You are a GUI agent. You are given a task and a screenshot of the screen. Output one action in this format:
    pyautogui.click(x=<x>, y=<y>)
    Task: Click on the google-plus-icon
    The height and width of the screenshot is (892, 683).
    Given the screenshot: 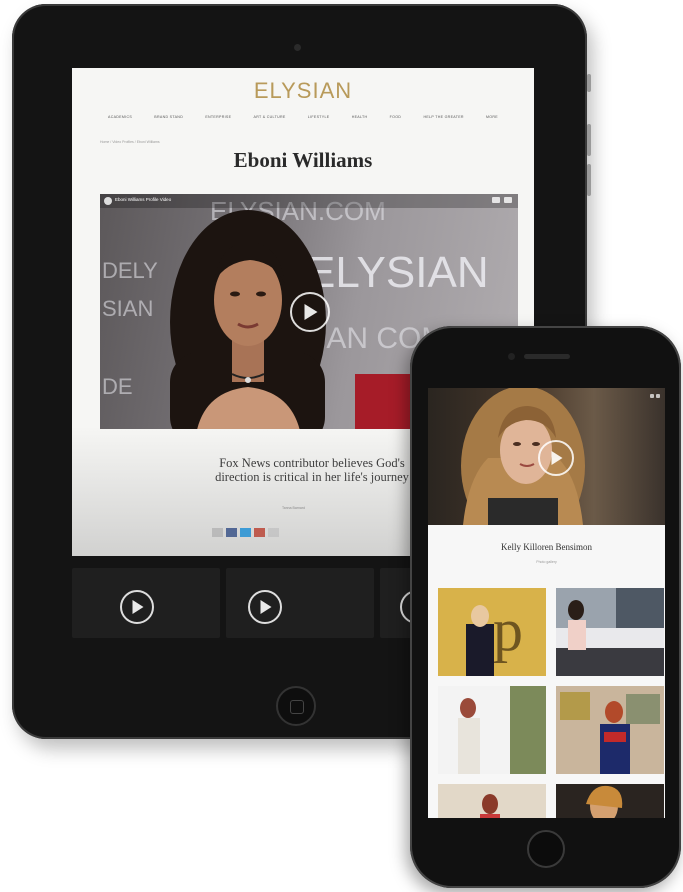 What is the action you would take?
    pyautogui.click(x=259, y=532)
    